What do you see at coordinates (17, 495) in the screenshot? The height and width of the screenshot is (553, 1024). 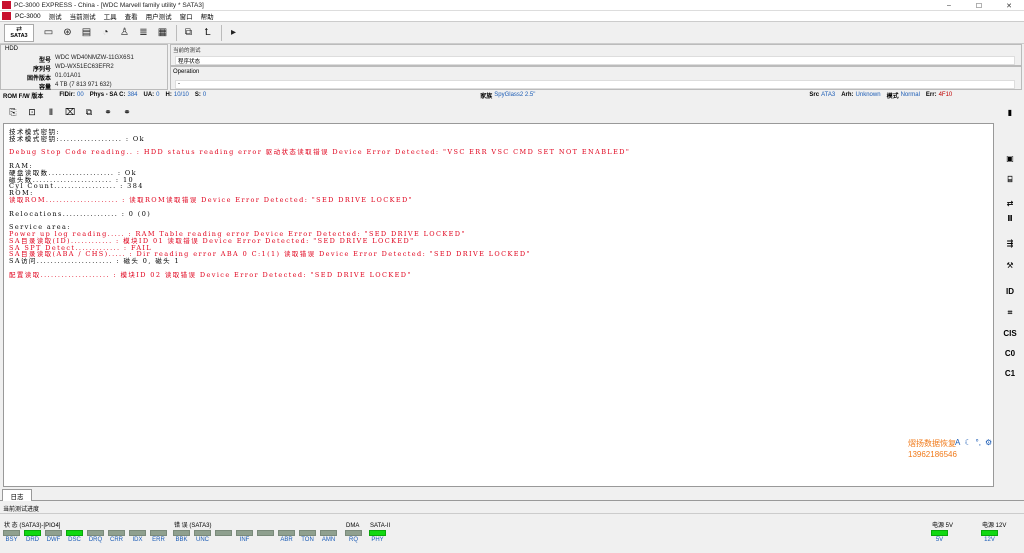 I see `tab-log: 日志` at bounding box center [17, 495].